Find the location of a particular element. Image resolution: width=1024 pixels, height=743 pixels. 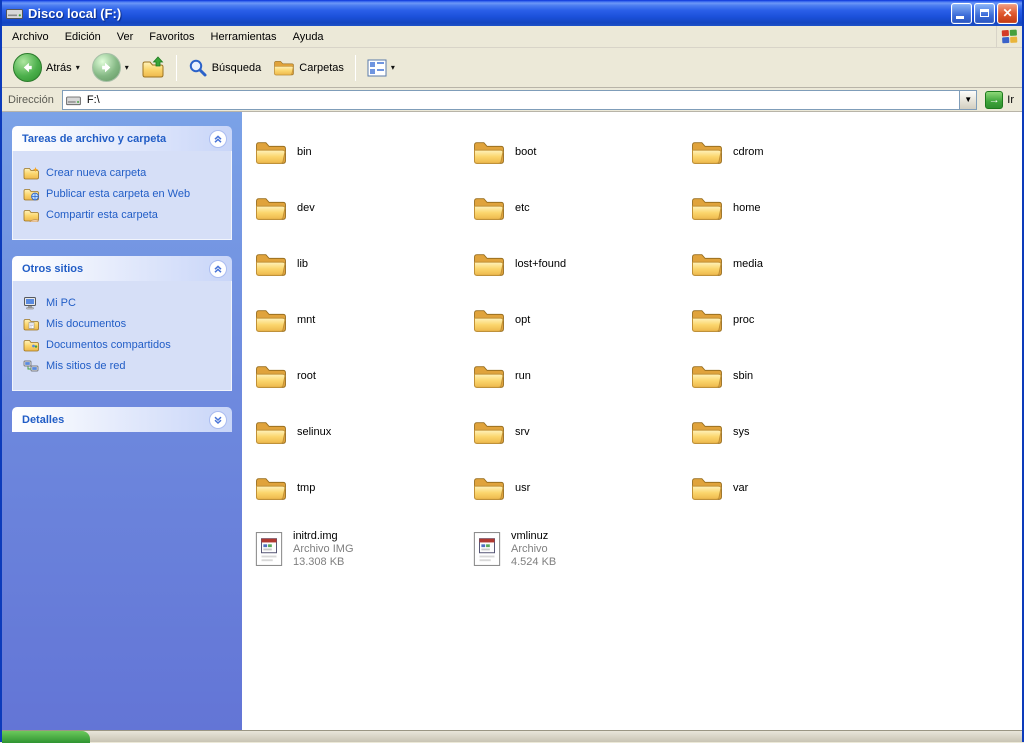

network-places-link: Mis sitios de red is located at coordinates (124, 366).